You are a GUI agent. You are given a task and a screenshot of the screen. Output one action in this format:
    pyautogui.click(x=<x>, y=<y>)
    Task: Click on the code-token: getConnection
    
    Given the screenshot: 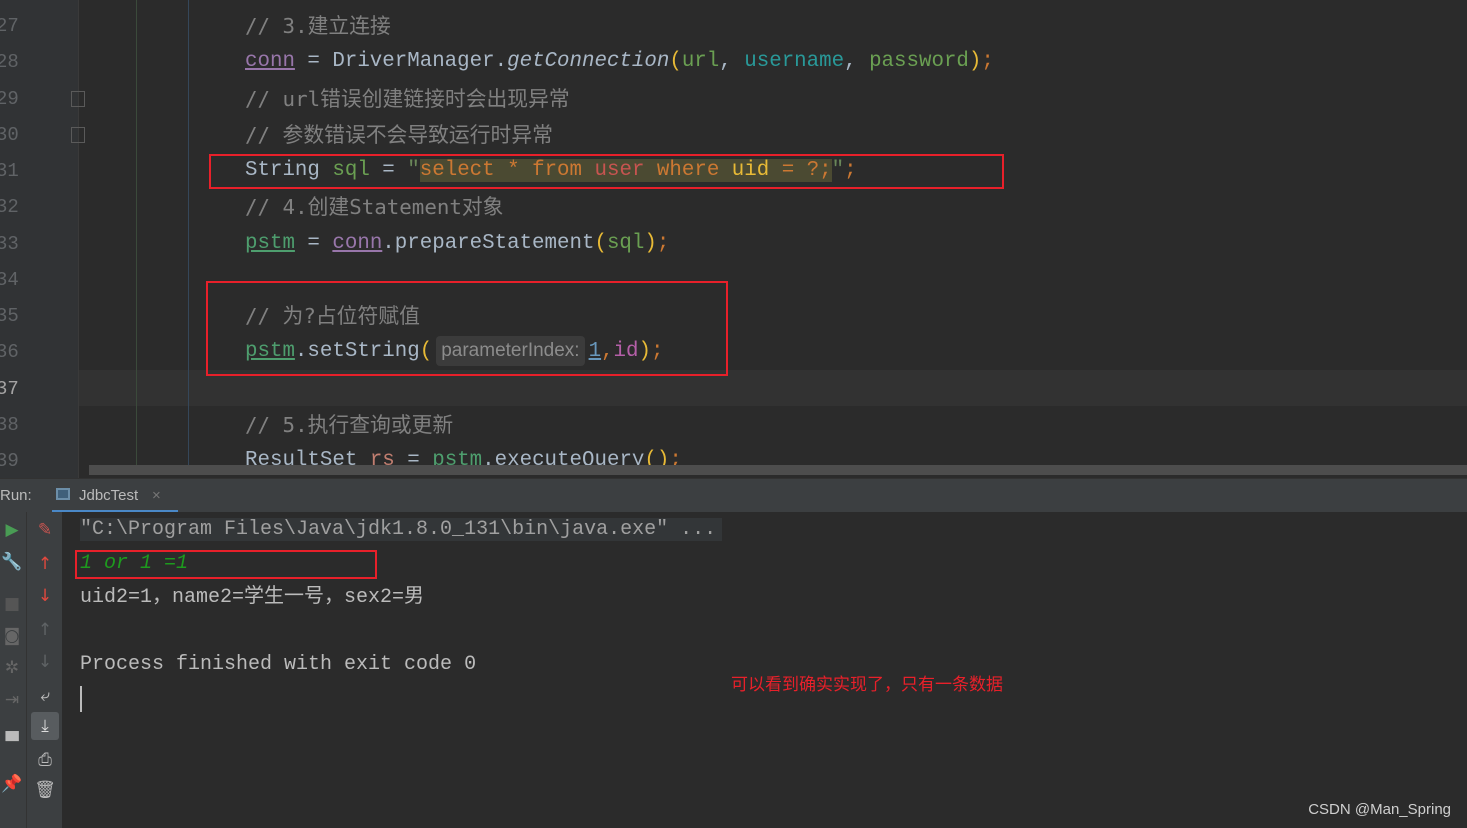 What is the action you would take?
    pyautogui.click(x=588, y=62)
    